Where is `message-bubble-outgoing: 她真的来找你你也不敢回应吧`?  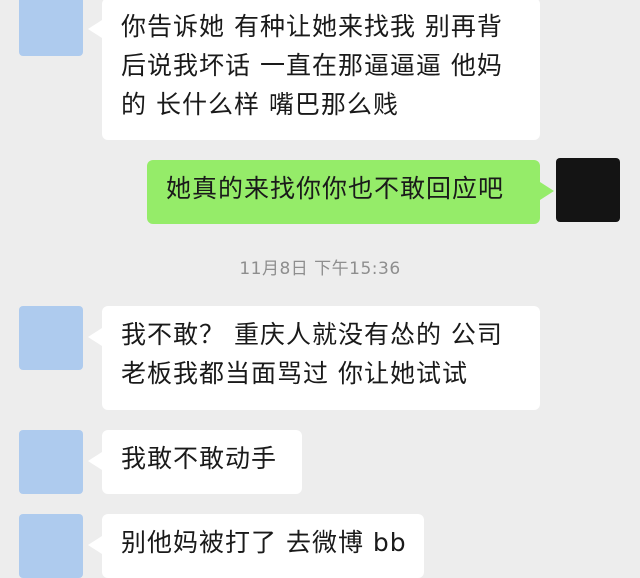
message-bubble-outgoing: 她真的来找你你也不敢回应吧 is located at coordinates (350, 192).